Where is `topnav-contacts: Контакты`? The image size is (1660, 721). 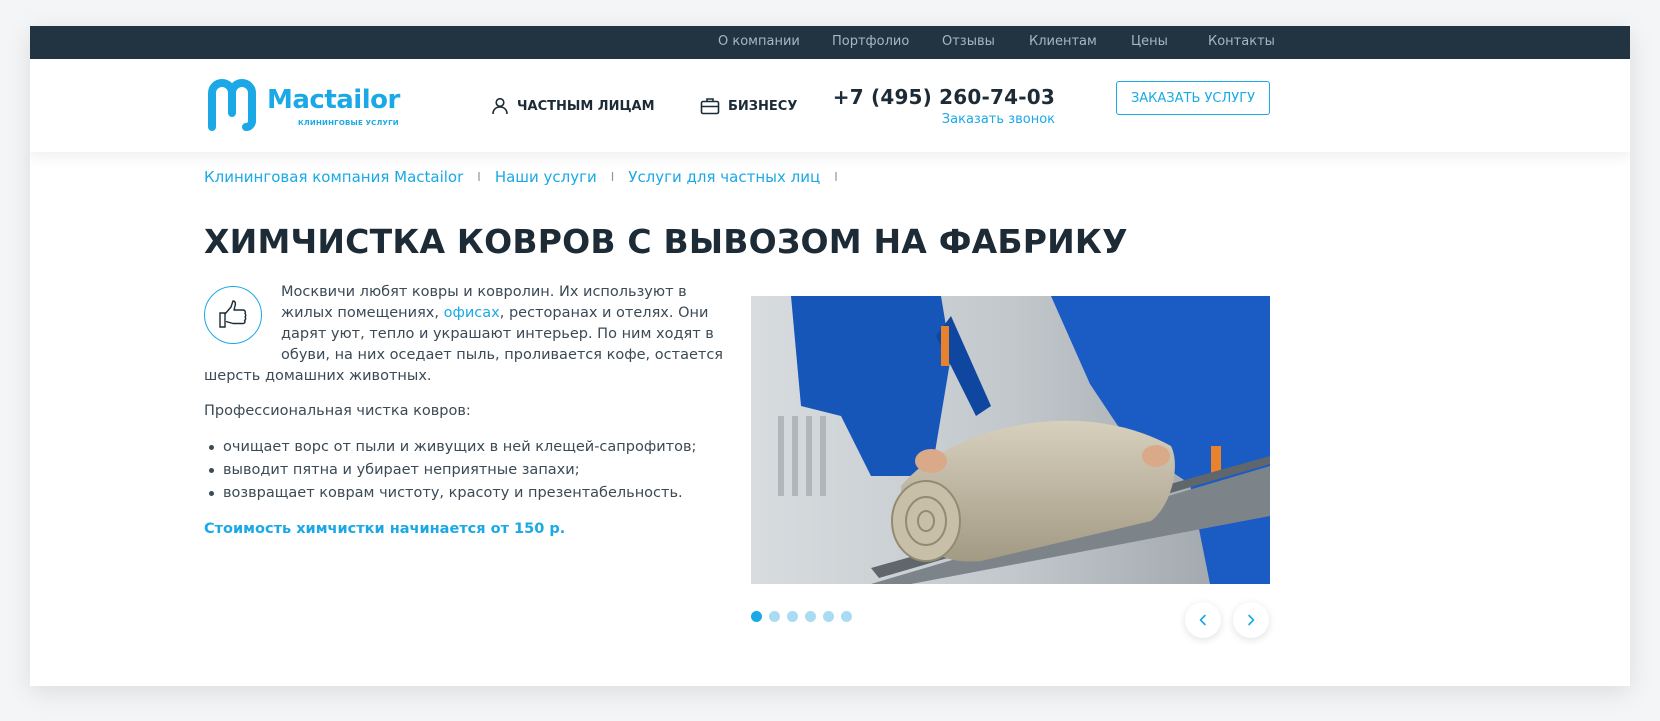 topnav-contacts: Контакты is located at coordinates (1241, 41).